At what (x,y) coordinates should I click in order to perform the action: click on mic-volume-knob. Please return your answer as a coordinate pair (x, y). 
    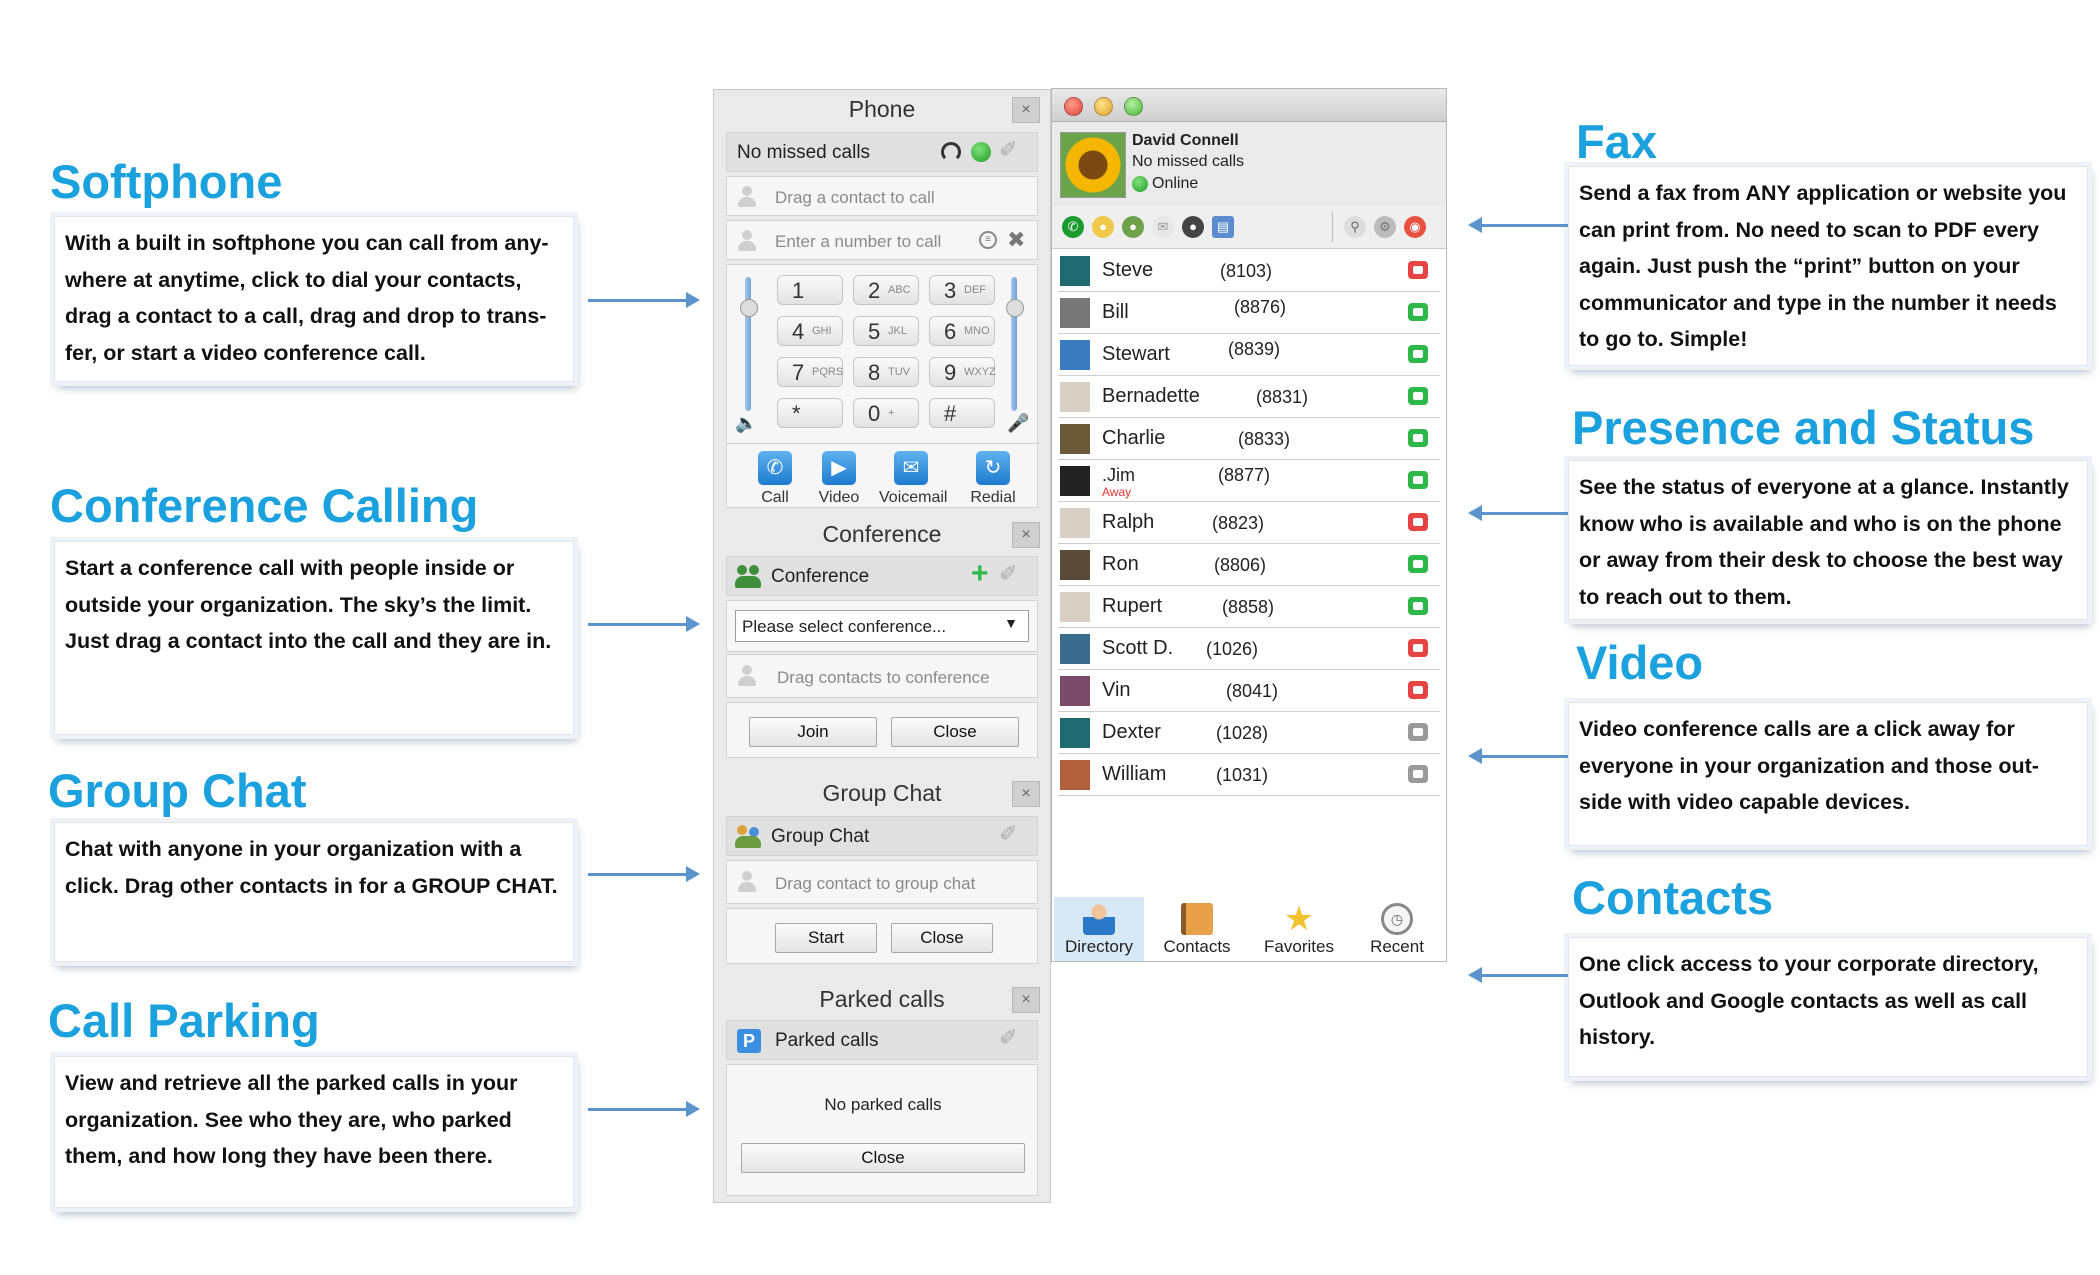
    Looking at the image, I should click on (1015, 308).